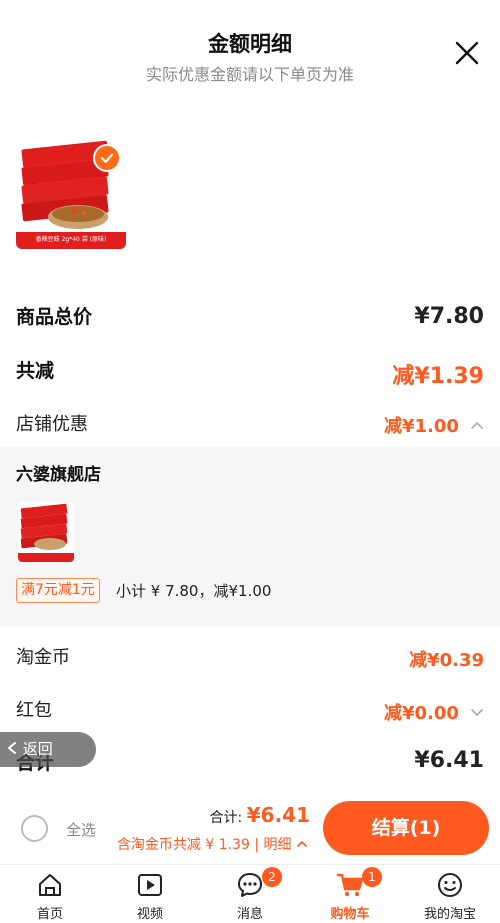 This screenshot has height=923, width=500. I want to click on tab-home: 首页, so click(50, 894).